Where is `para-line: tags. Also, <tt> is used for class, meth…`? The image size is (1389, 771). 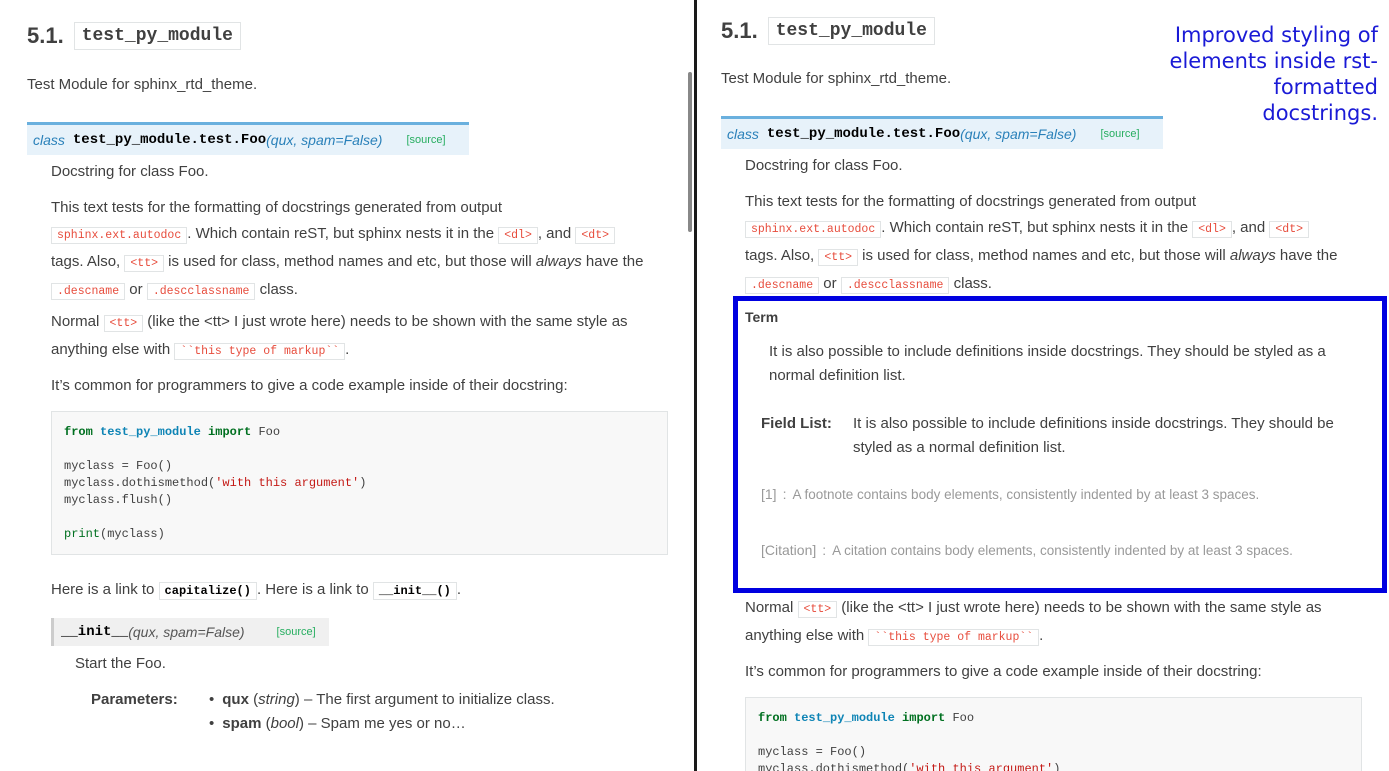 para-line: tags. Also, <tt> is used for class, meth… is located at coordinates (347, 262).